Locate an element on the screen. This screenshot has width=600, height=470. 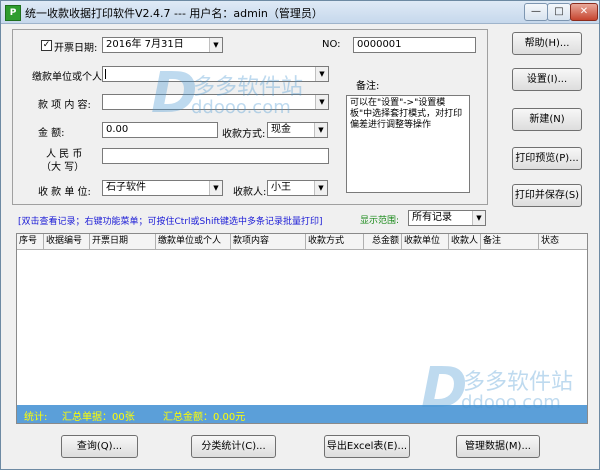
receiver-value: 小王 is located at coordinates (281, 187).